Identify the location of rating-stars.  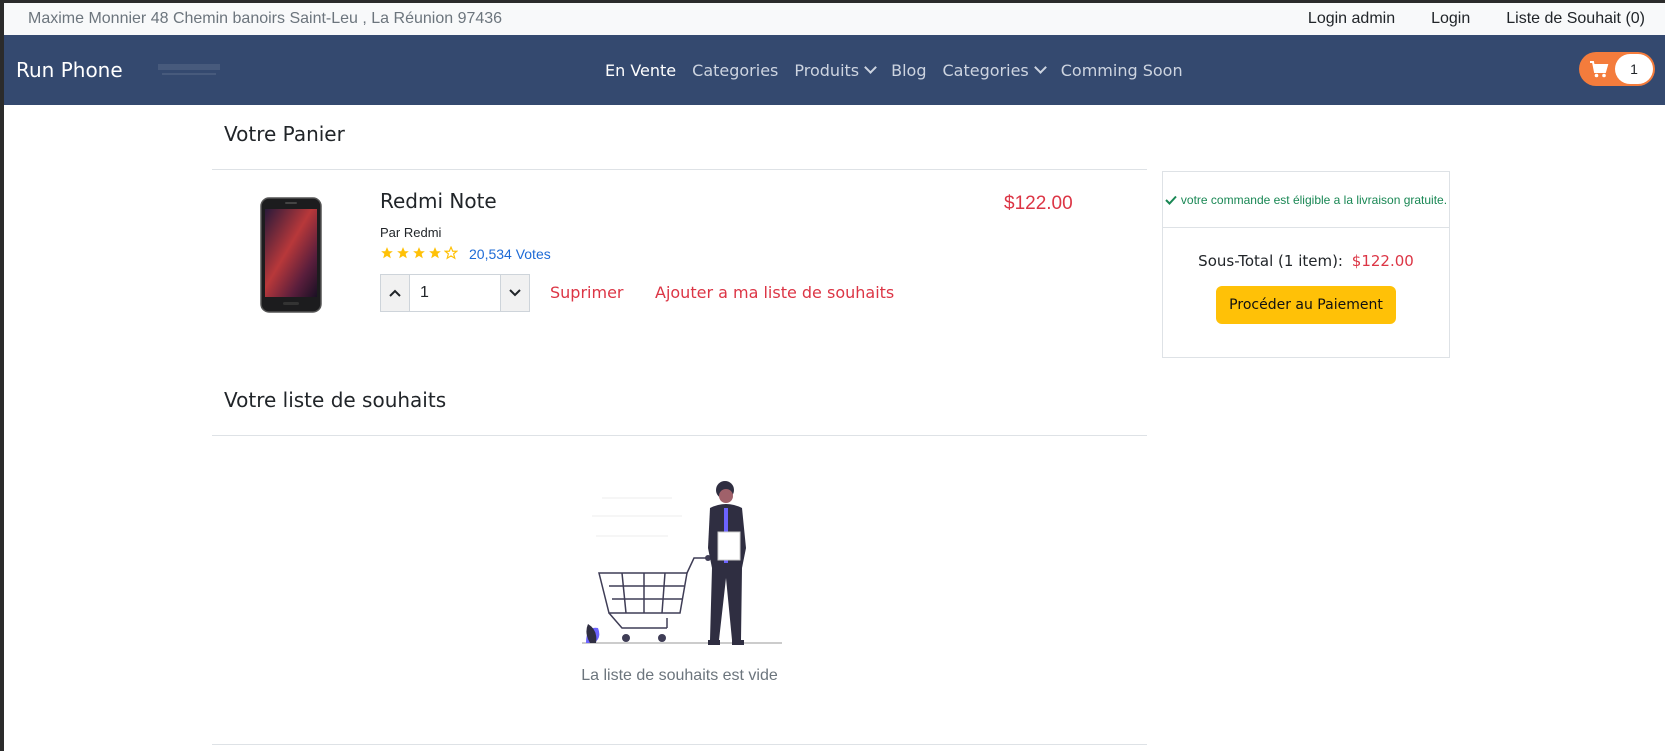
(419, 253).